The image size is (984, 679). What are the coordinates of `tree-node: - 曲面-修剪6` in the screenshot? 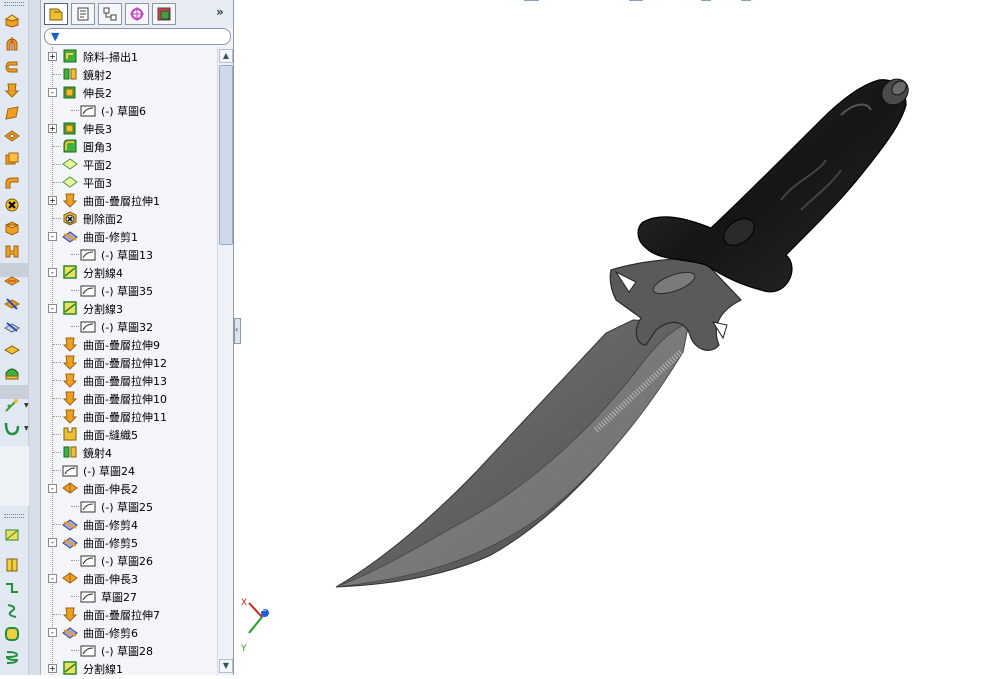 It's located at (129, 632).